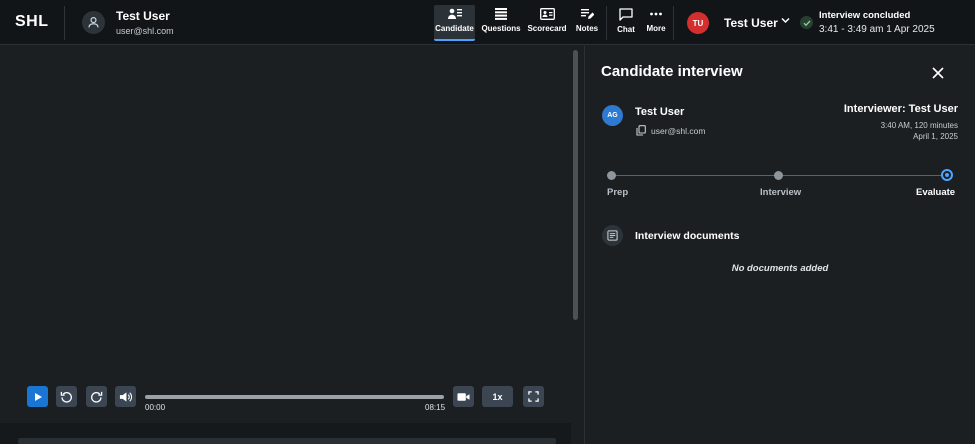 The image size is (975, 444). Describe the element at coordinates (501, 14) in the screenshot. I see `questions-icon` at that location.